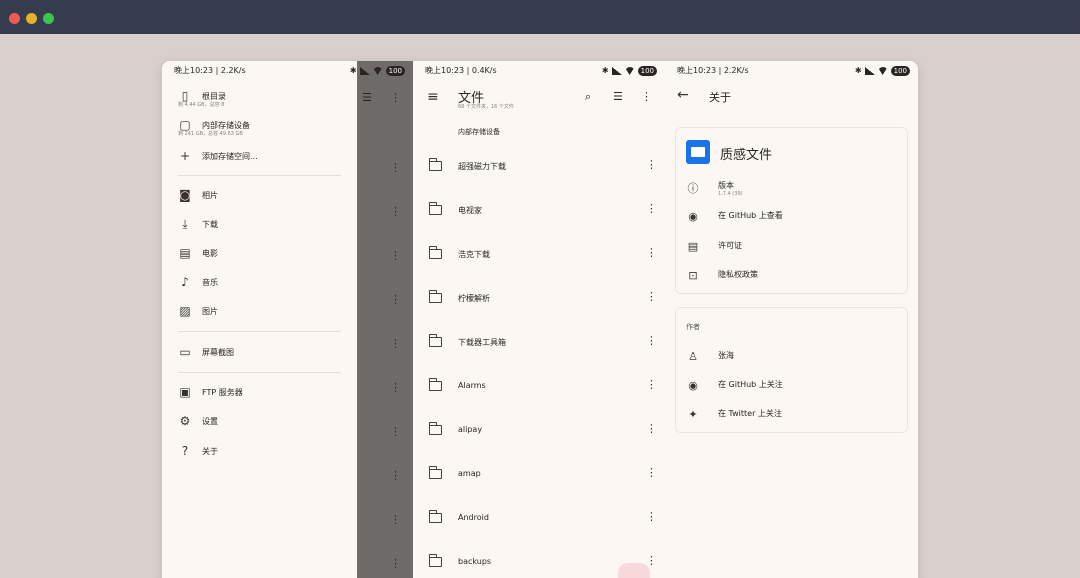 This screenshot has height=578, width=1080. Describe the element at coordinates (198, 224) in the screenshot. I see `drawer-item-downloads: ⤓ 下载` at that location.